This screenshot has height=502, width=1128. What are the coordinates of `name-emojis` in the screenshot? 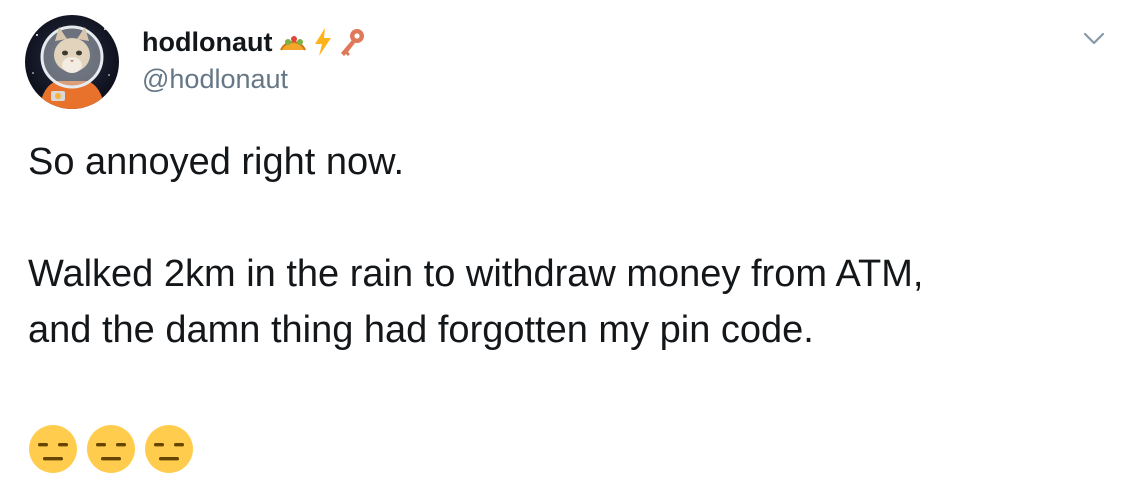 It's located at (322, 42).